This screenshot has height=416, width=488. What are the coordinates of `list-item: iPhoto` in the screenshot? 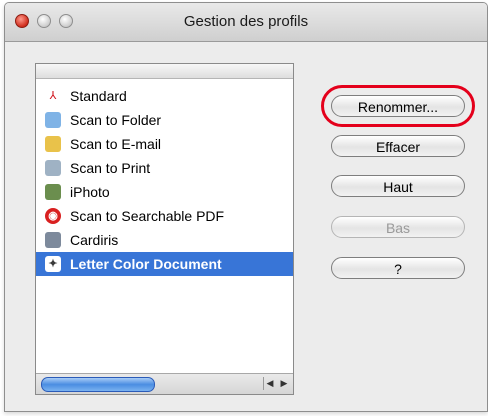 It's located at (164, 192).